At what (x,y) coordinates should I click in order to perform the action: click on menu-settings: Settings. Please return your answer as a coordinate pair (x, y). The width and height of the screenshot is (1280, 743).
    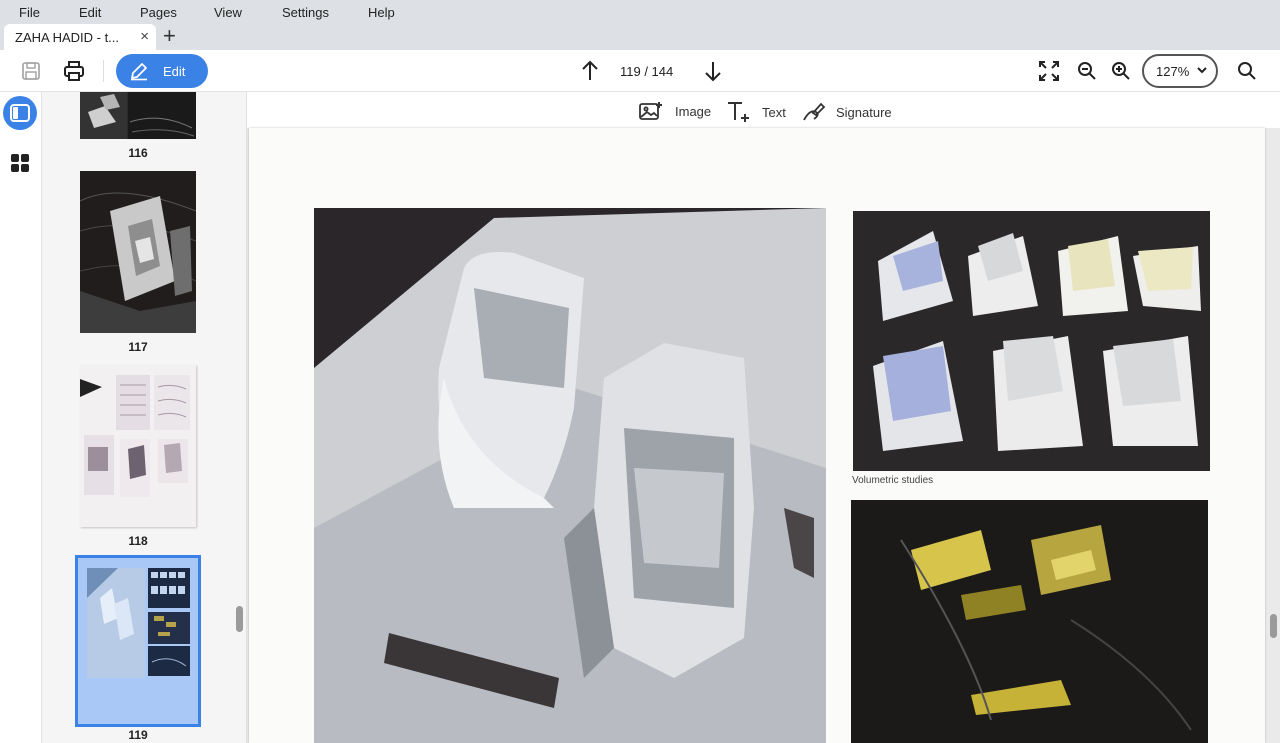
    Looking at the image, I should click on (305, 12).